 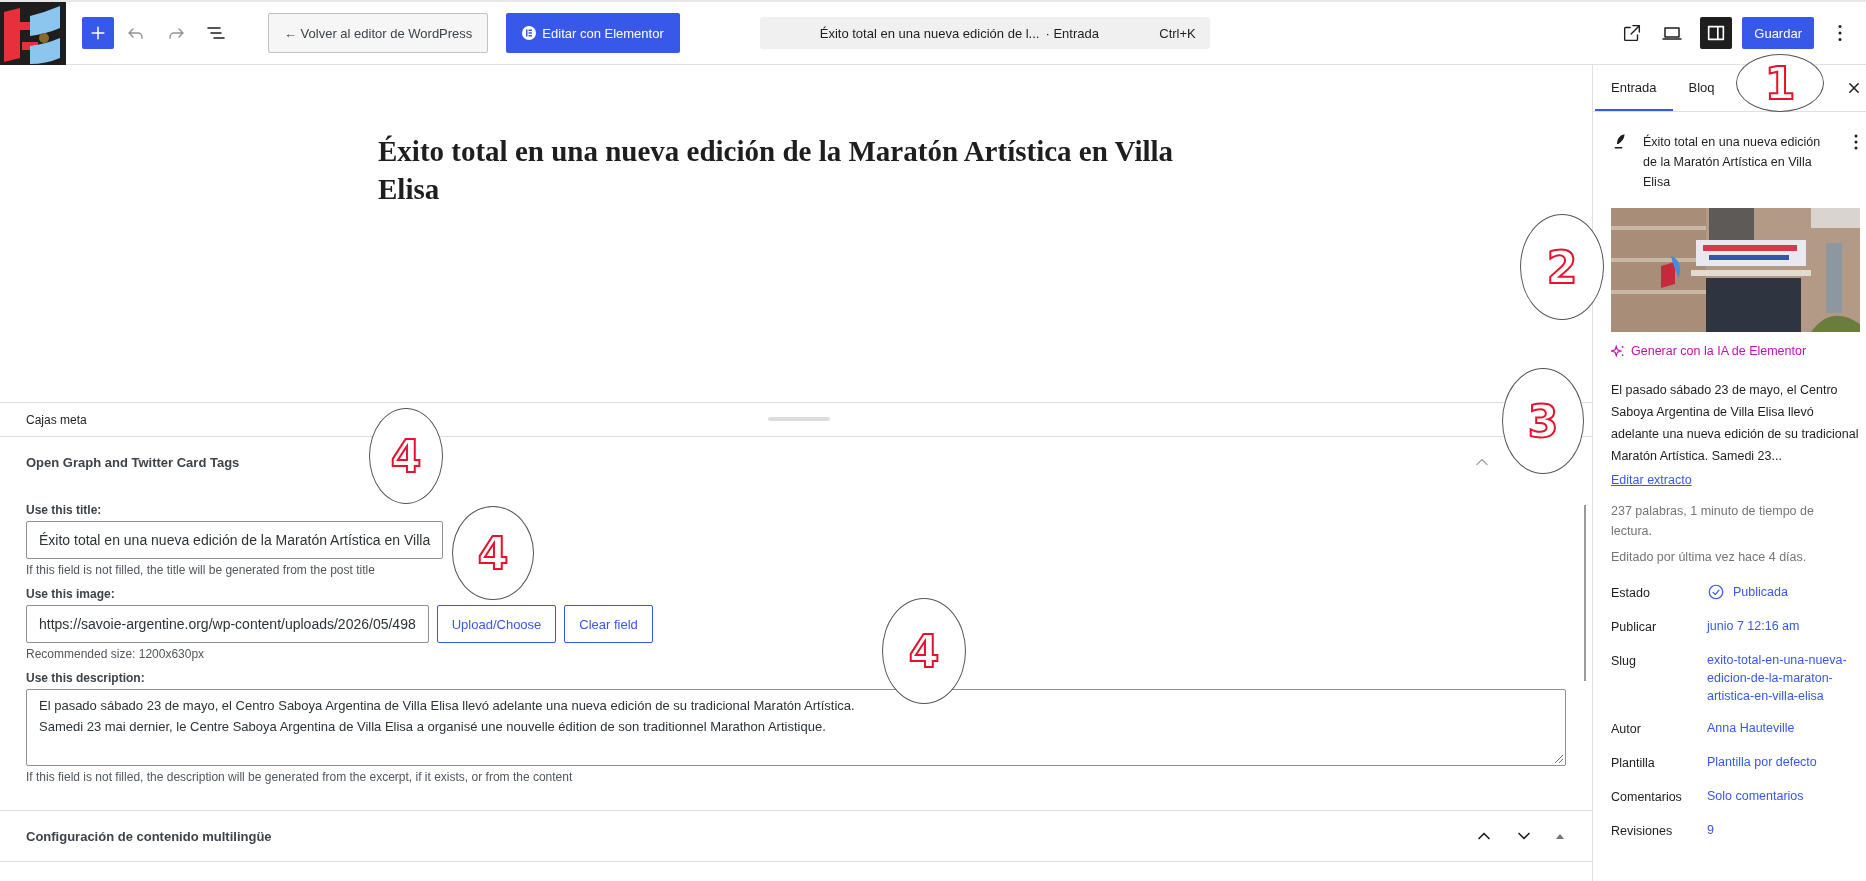 What do you see at coordinates (1072, 33) in the screenshot?
I see `post-type-text: · Entrada` at bounding box center [1072, 33].